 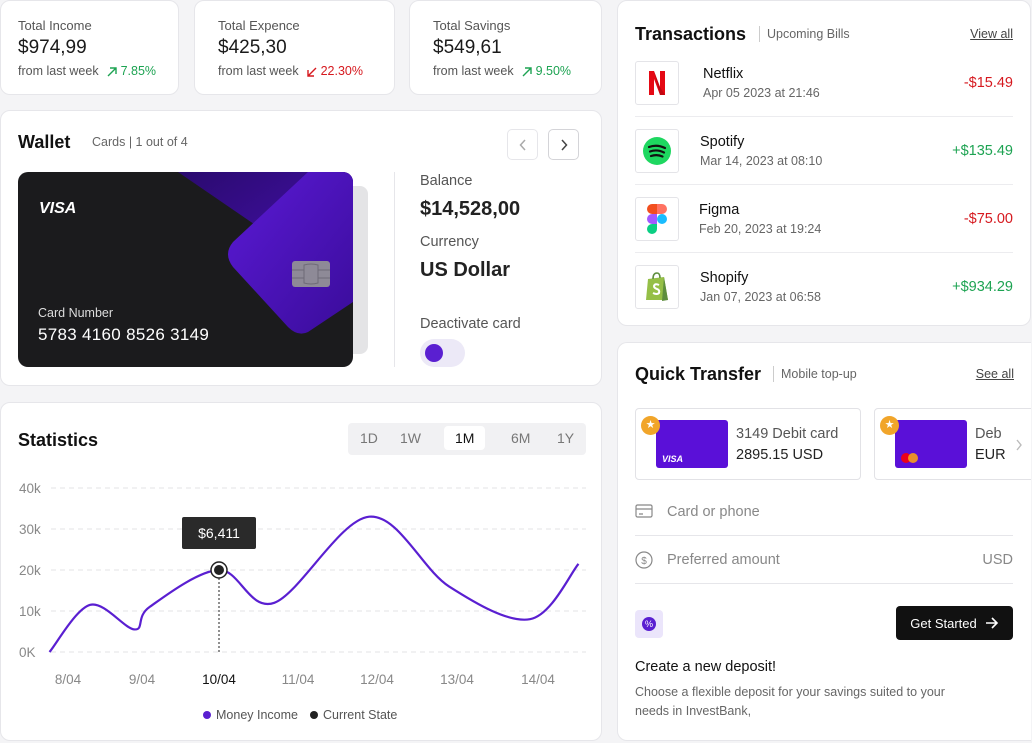 What do you see at coordinates (30, 570) in the screenshot?
I see `y-tick-label: 20k` at bounding box center [30, 570].